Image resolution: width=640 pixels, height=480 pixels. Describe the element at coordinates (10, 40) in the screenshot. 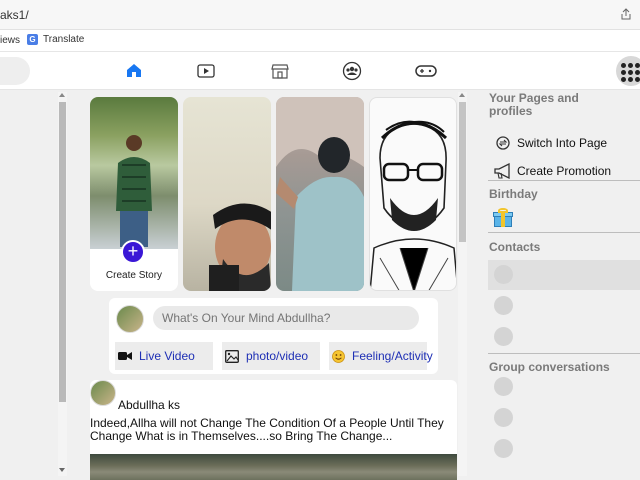

I see `bookmark-news: iews` at that location.